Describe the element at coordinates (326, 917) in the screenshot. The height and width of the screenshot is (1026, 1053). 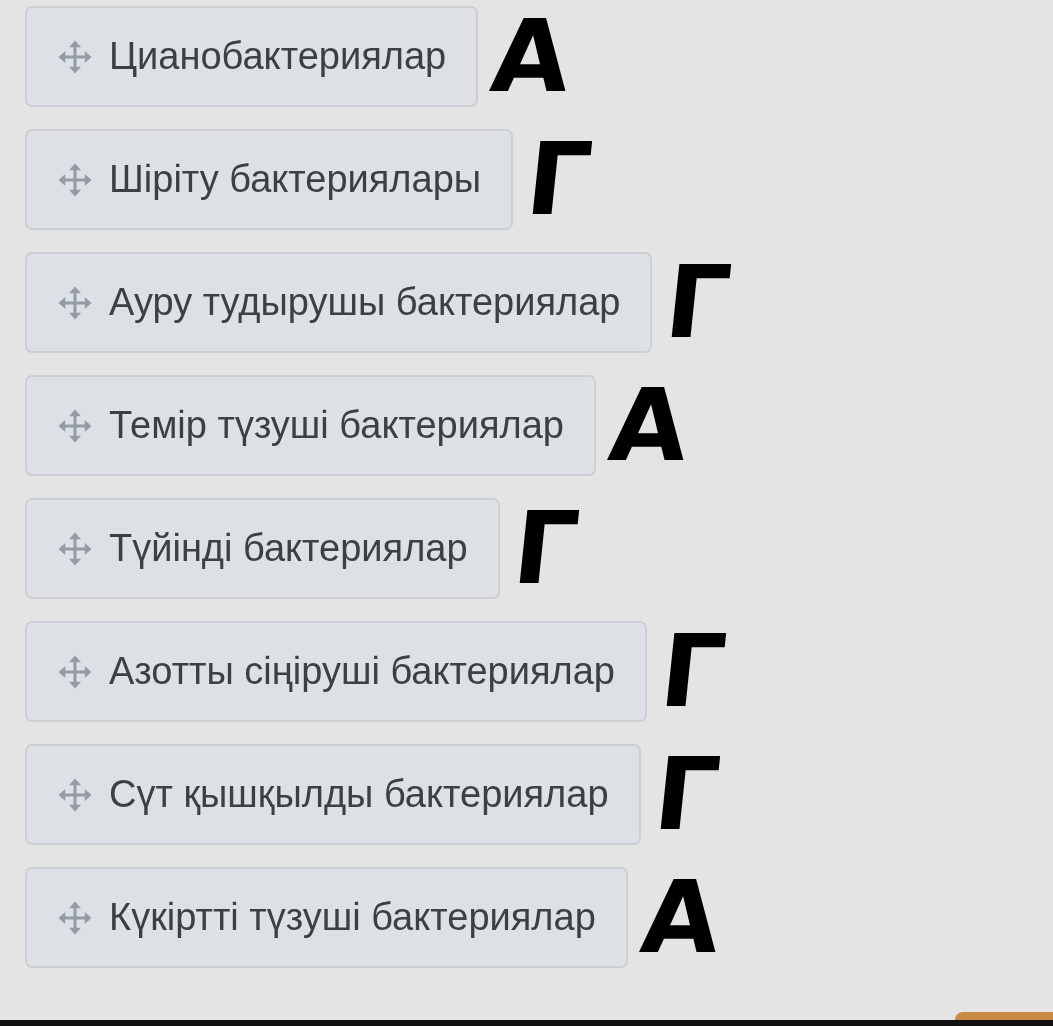
I see `draggable-item: Күкіртті түзуші бактериялар` at that location.